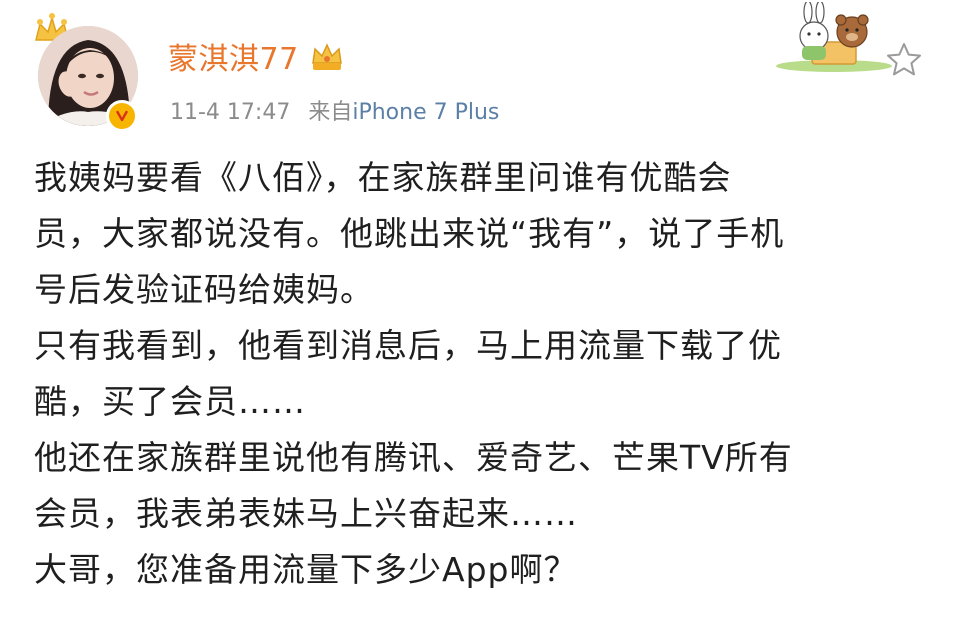  Describe the element at coordinates (233, 56) in the screenshot. I see `username: 蒙淇淇77` at that location.